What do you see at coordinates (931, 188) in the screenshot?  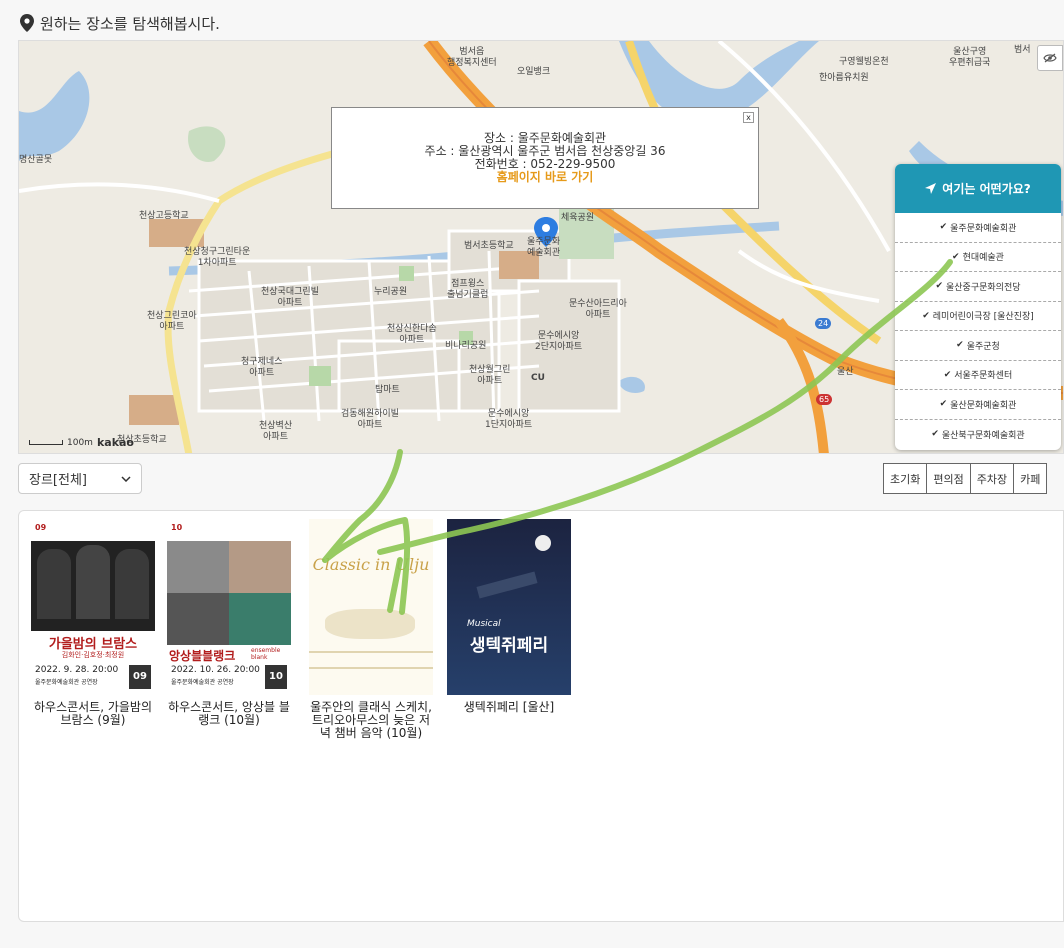 I see `navigation-arrow-icon` at bounding box center [931, 188].